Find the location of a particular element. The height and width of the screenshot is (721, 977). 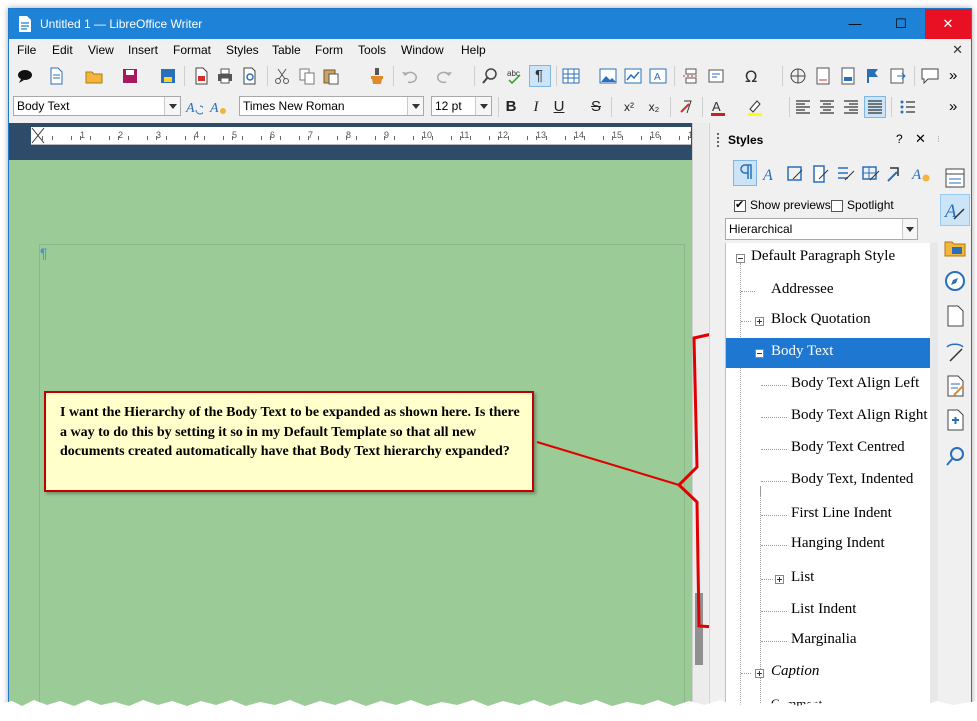

strikethrough-button: S is located at coordinates (596, 107).